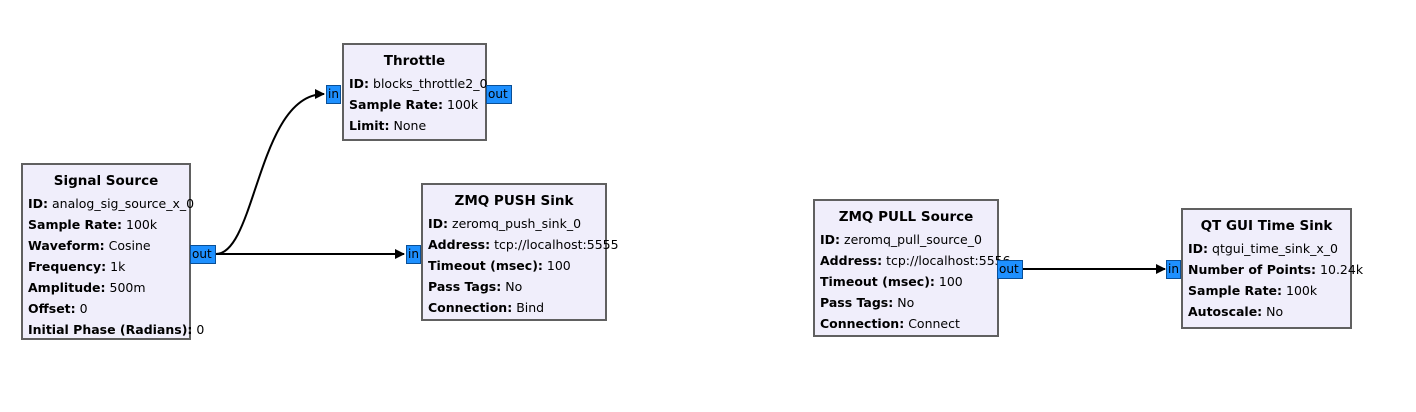 The image size is (1416, 412). What do you see at coordinates (414, 61) in the screenshot?
I see `block-title: Throttle` at bounding box center [414, 61].